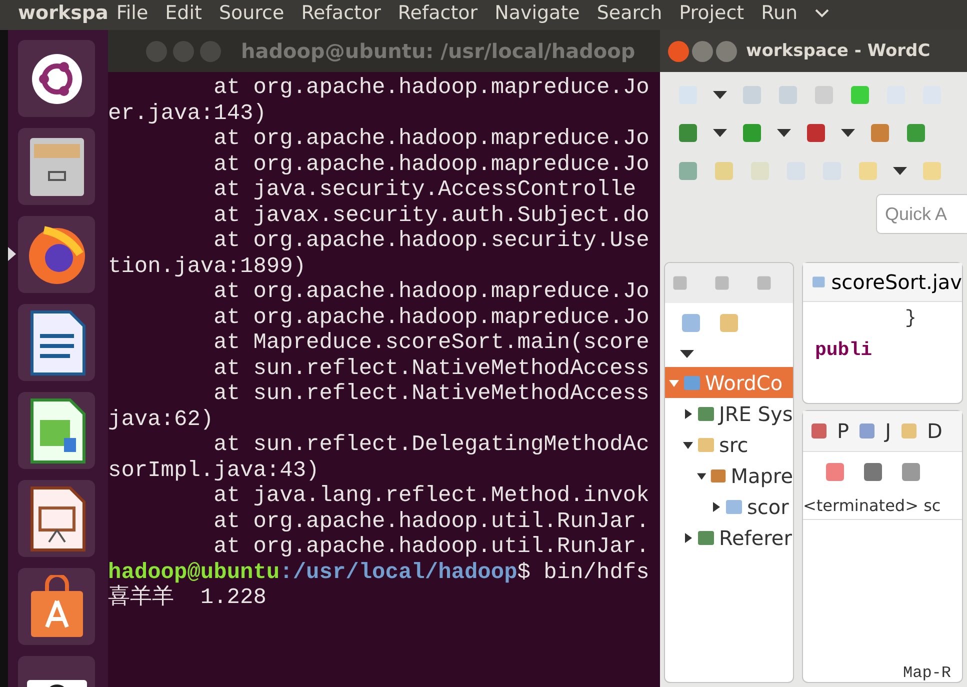 This screenshot has width=967, height=687. What do you see at coordinates (431, 495) in the screenshot?
I see `terminal-line: at java.lang.reflect.Method.invok` at bounding box center [431, 495].